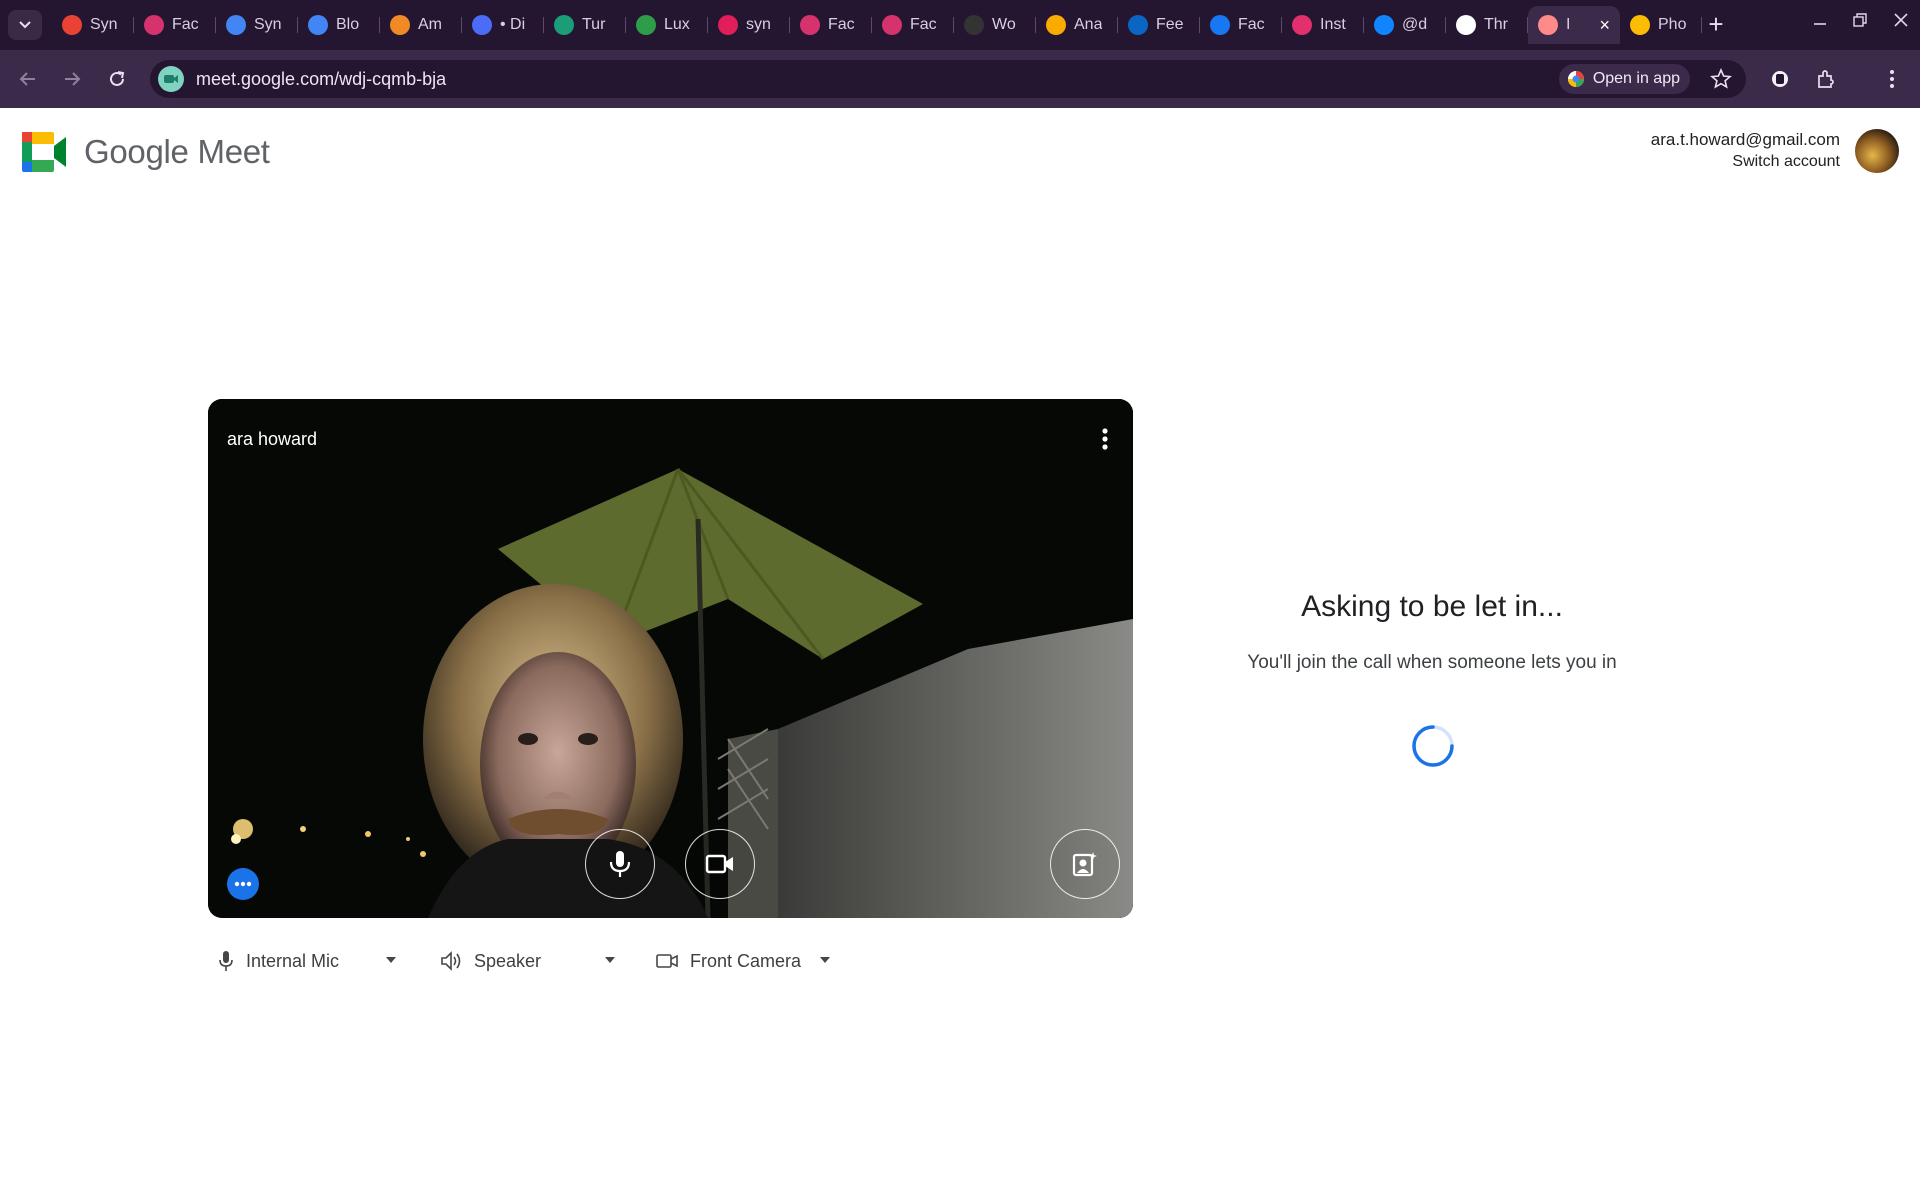  I want to click on tab-label: I, so click(1568, 24).